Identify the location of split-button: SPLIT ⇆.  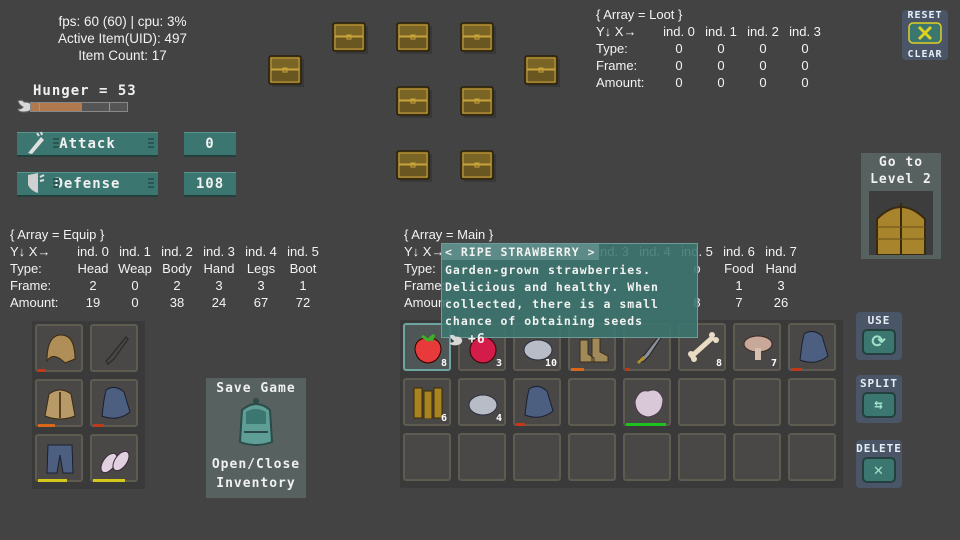
(879, 399).